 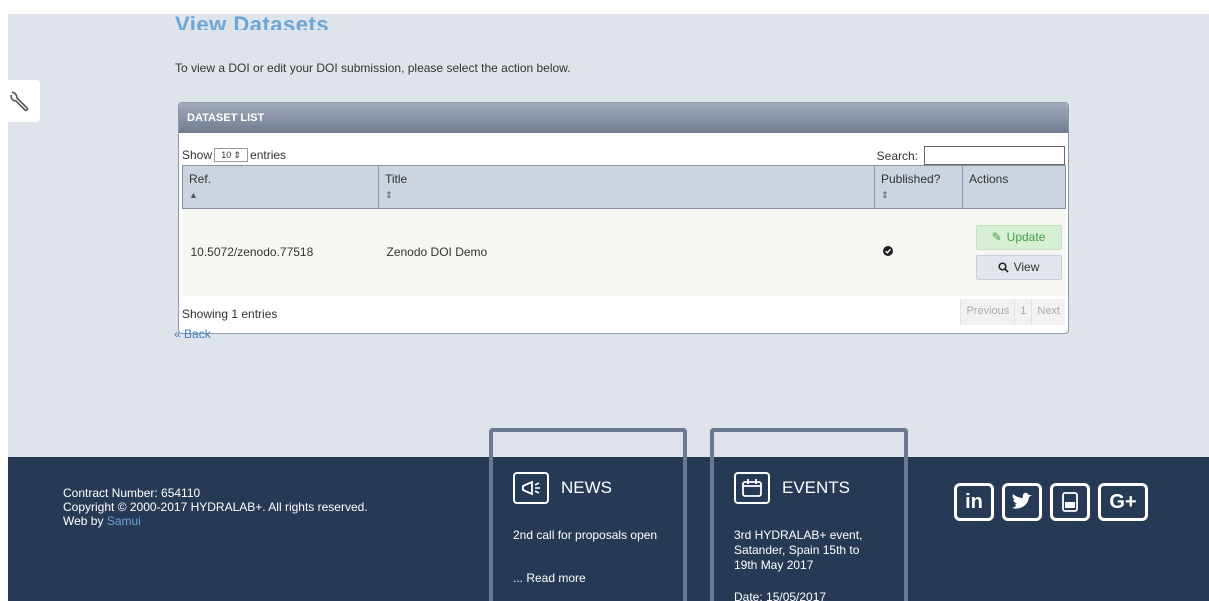 What do you see at coordinates (226, 155) in the screenshot?
I see `entries-length-value: 10` at bounding box center [226, 155].